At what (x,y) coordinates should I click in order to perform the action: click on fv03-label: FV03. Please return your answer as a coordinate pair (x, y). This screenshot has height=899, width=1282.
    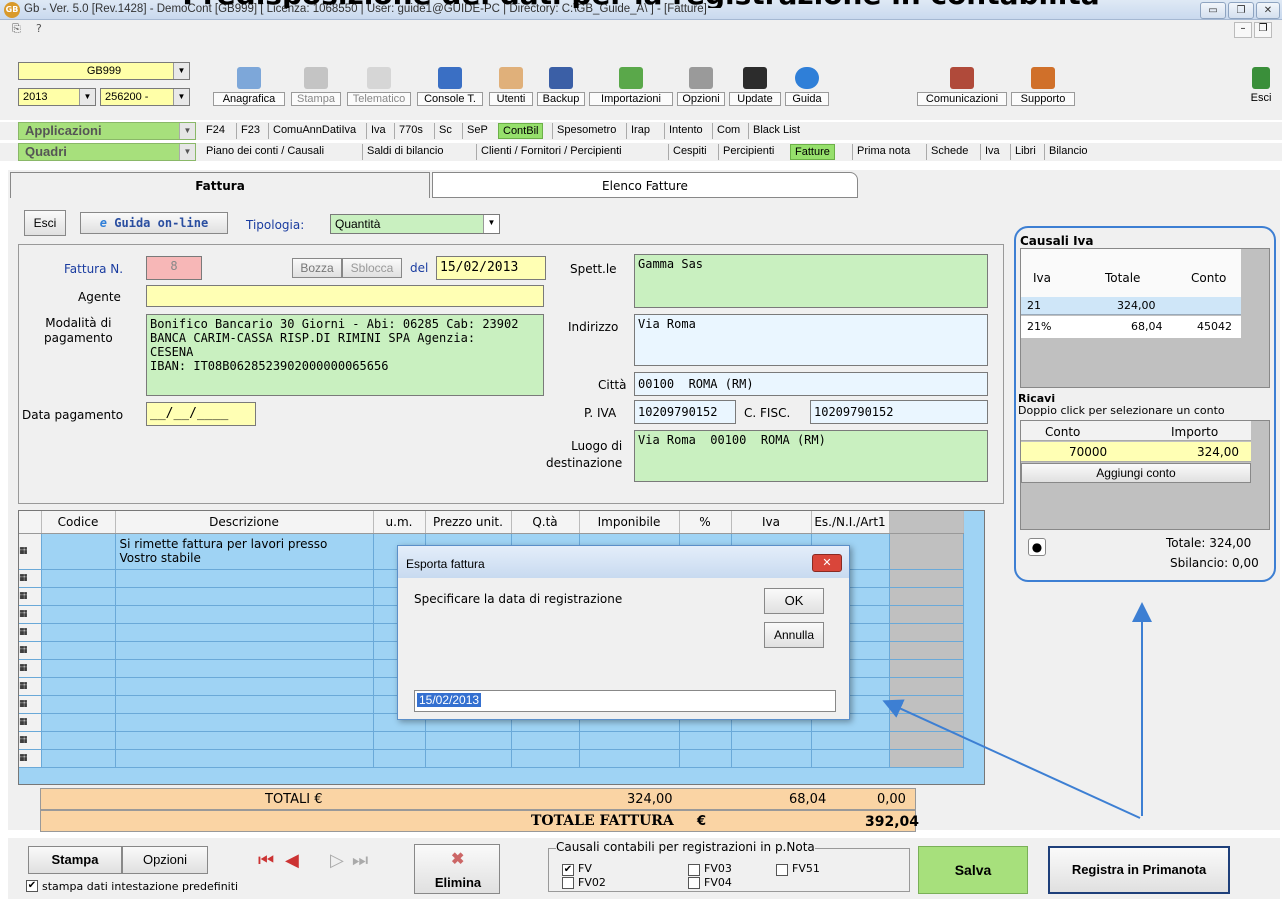
    Looking at the image, I should click on (718, 868).